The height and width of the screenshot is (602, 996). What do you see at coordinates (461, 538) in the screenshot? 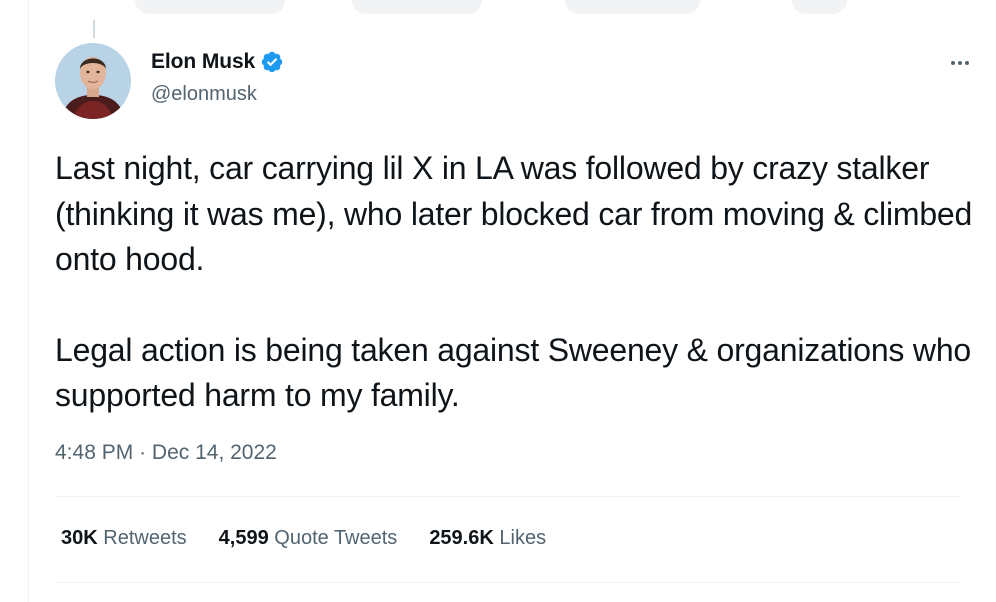
I see `likes-count: 259.6K` at bounding box center [461, 538].